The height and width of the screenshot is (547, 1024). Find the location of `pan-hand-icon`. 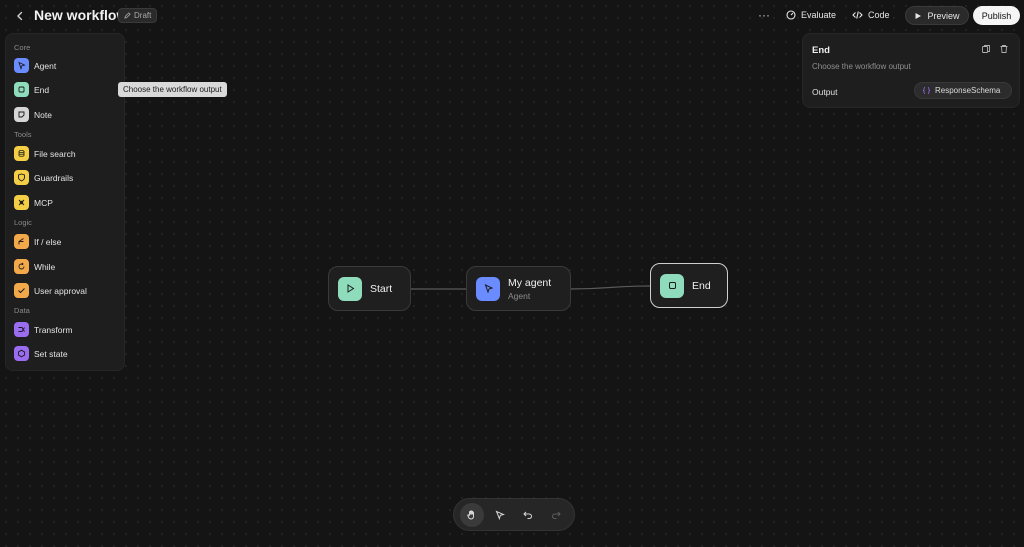

pan-hand-icon is located at coordinates (470, 514).